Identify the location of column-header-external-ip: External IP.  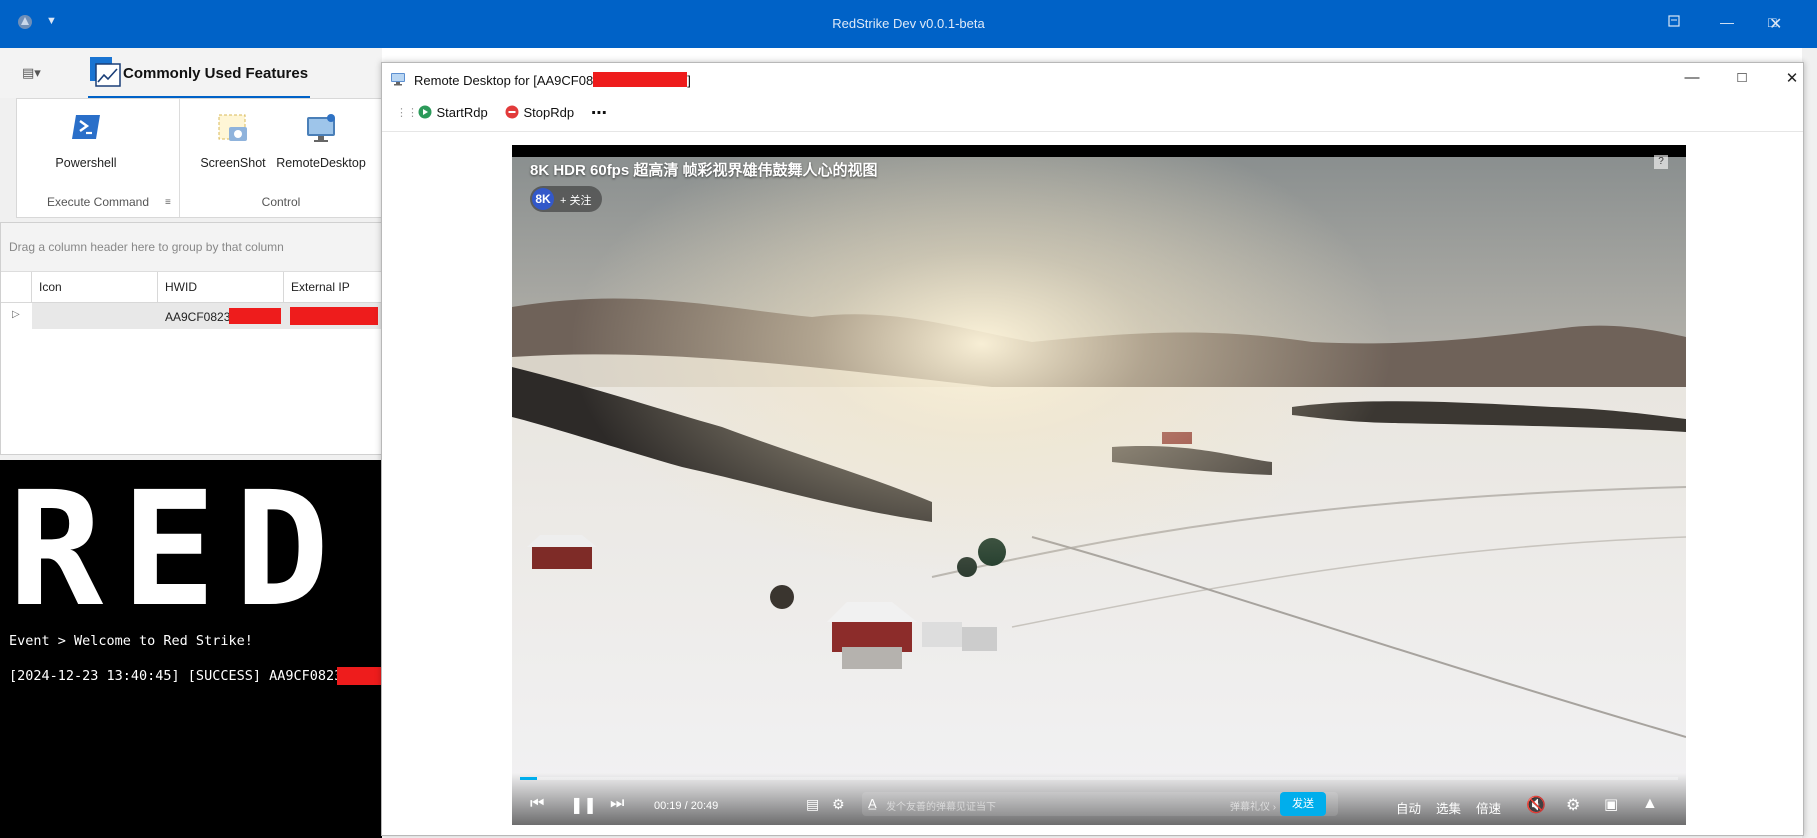
(333, 287).